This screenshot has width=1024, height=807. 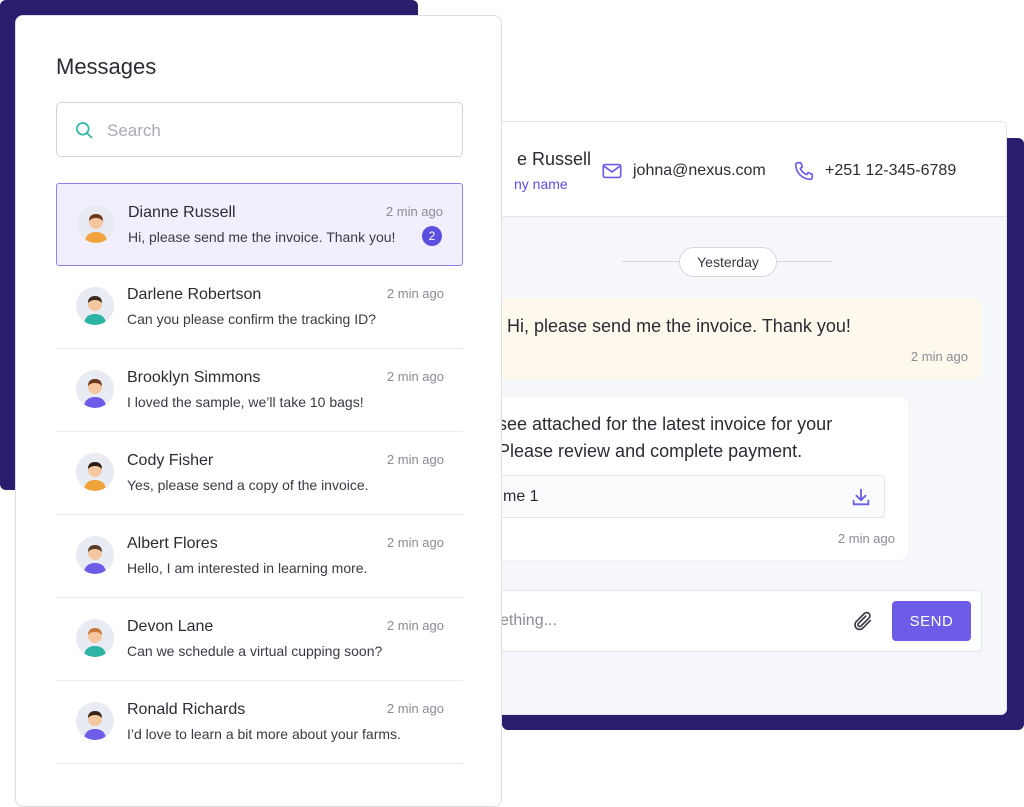 What do you see at coordinates (252, 319) in the screenshot?
I see `conversation-preview: Can you please confirm the tracking ID?` at bounding box center [252, 319].